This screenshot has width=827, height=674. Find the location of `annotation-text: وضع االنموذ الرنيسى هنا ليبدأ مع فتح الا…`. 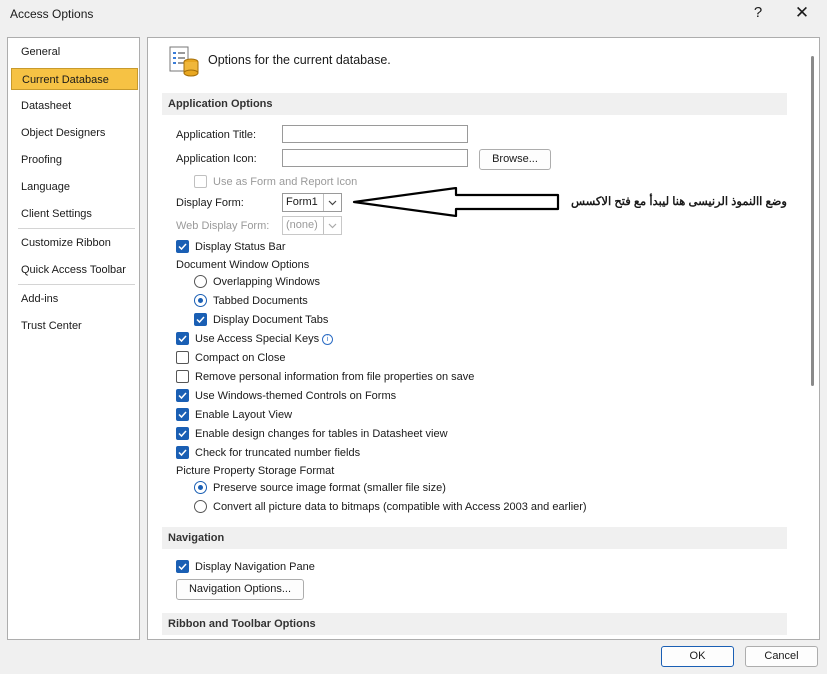

annotation-text: وضع االنموذ الرنيسى هنا ليبدأ مع فتح الا… is located at coordinates (679, 202).